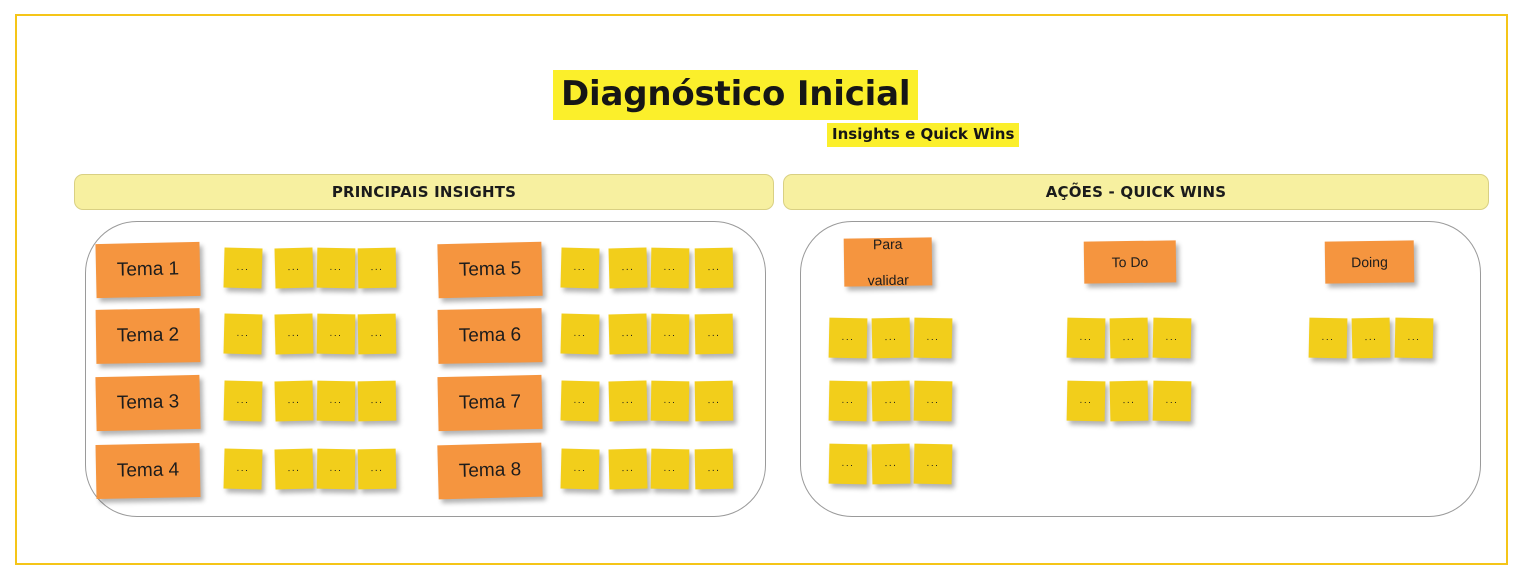  What do you see at coordinates (490, 270) in the screenshot?
I see `theme-card-5: Tema 5` at bounding box center [490, 270].